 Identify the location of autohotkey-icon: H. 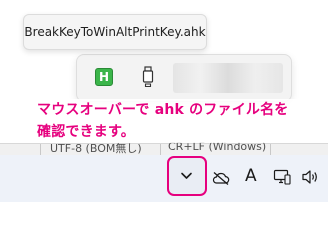
(104, 77).